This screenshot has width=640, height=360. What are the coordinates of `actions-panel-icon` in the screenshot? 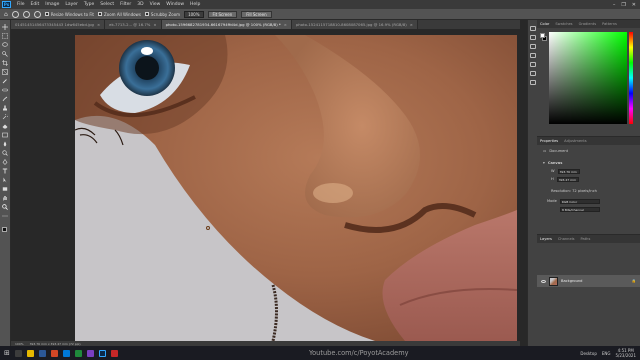 It's located at (532, 82).